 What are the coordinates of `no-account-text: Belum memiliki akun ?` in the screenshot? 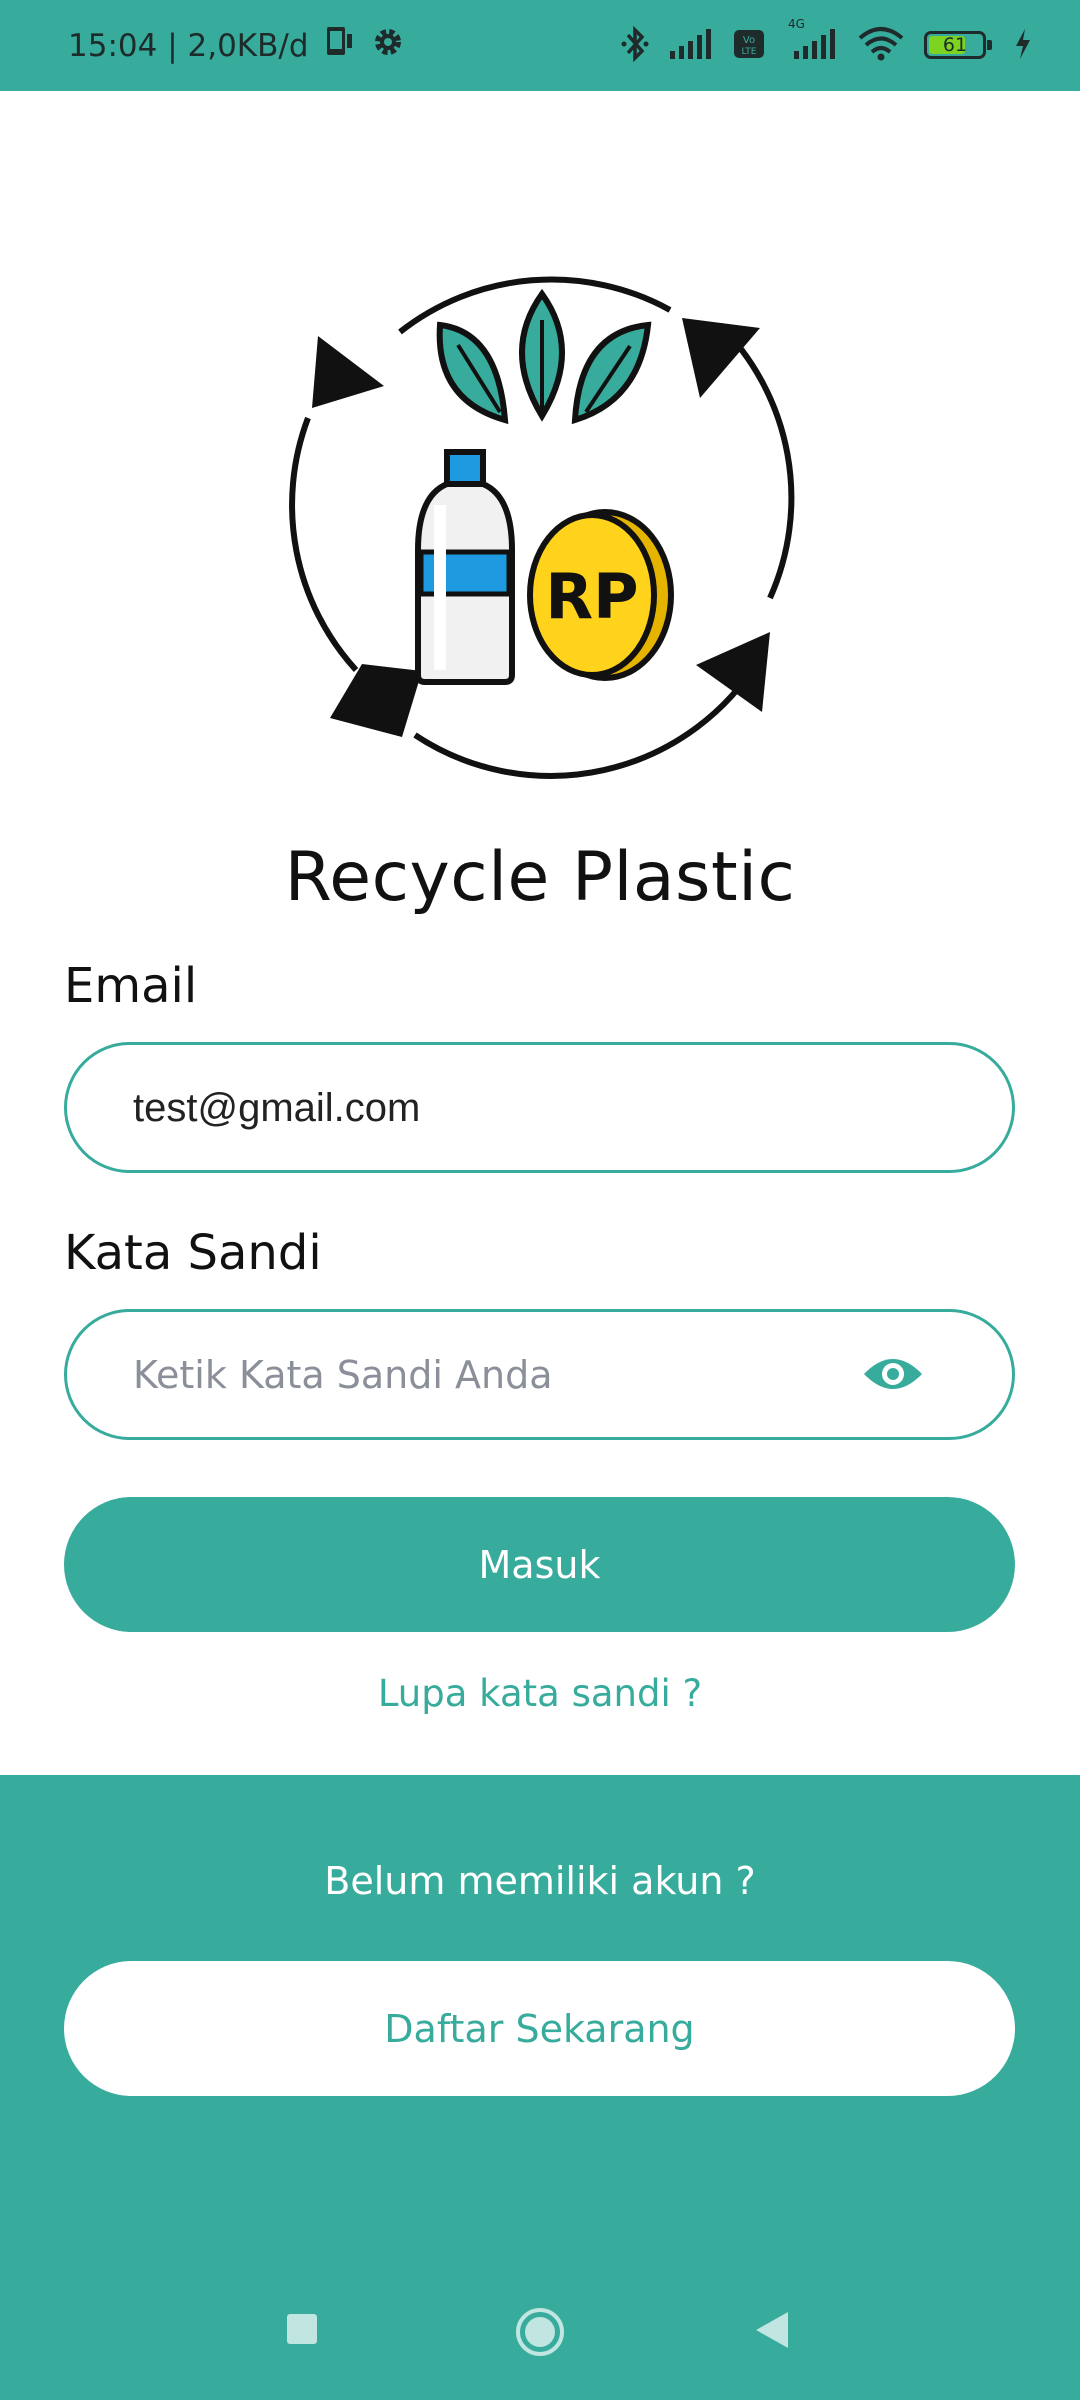 It's located at (540, 1881).